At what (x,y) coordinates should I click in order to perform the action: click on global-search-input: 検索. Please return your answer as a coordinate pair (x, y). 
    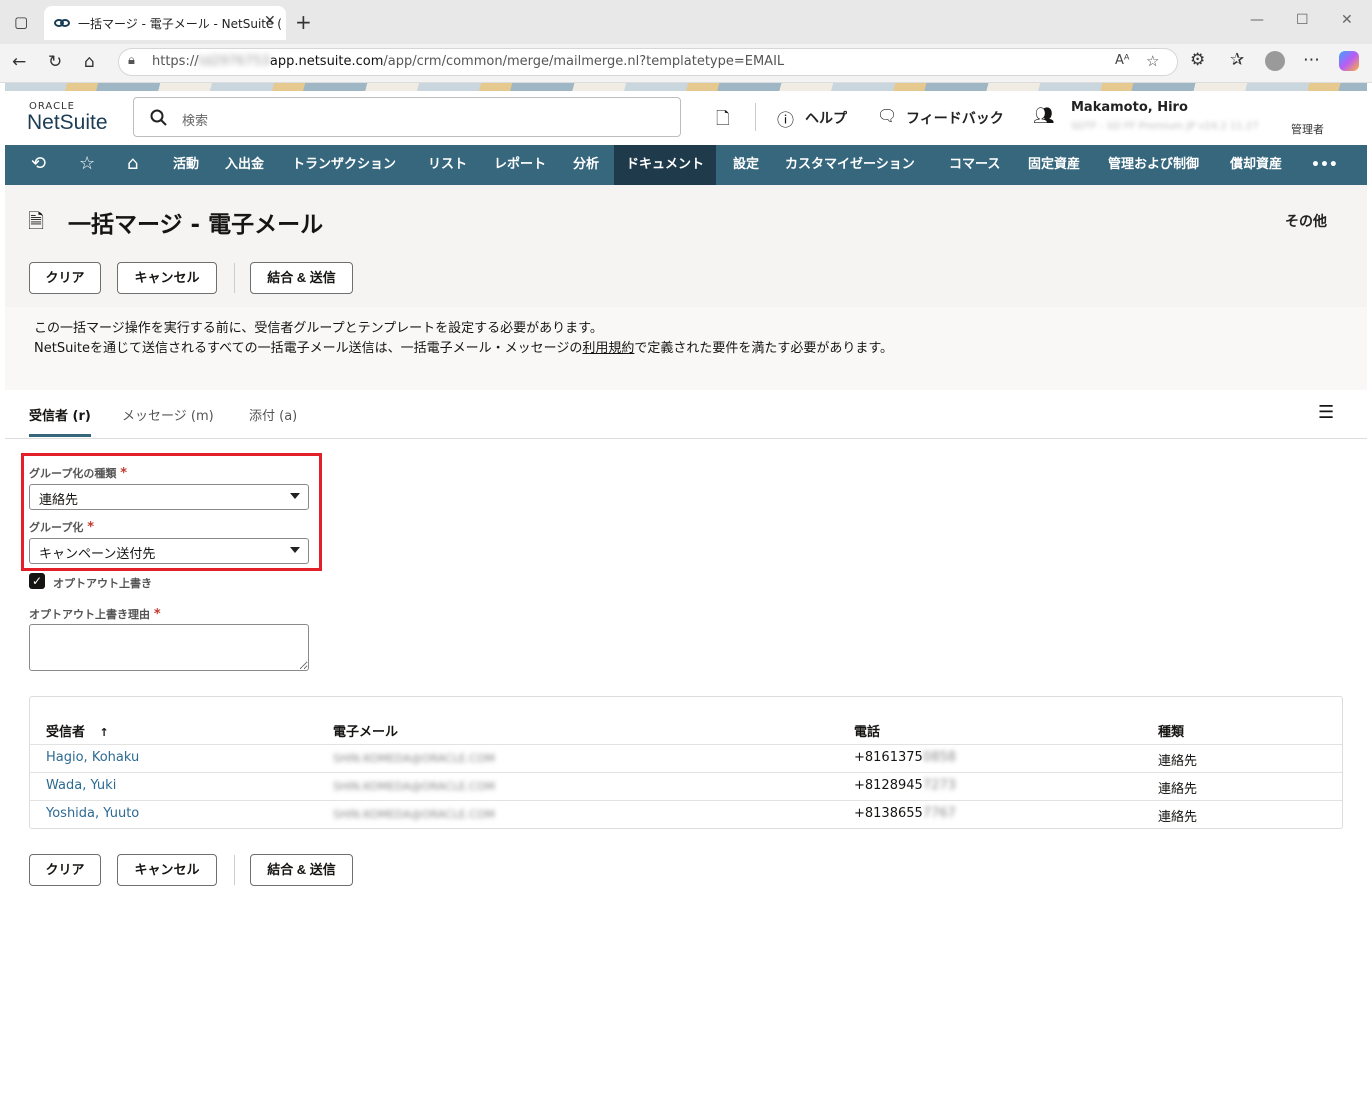
    Looking at the image, I should click on (407, 117).